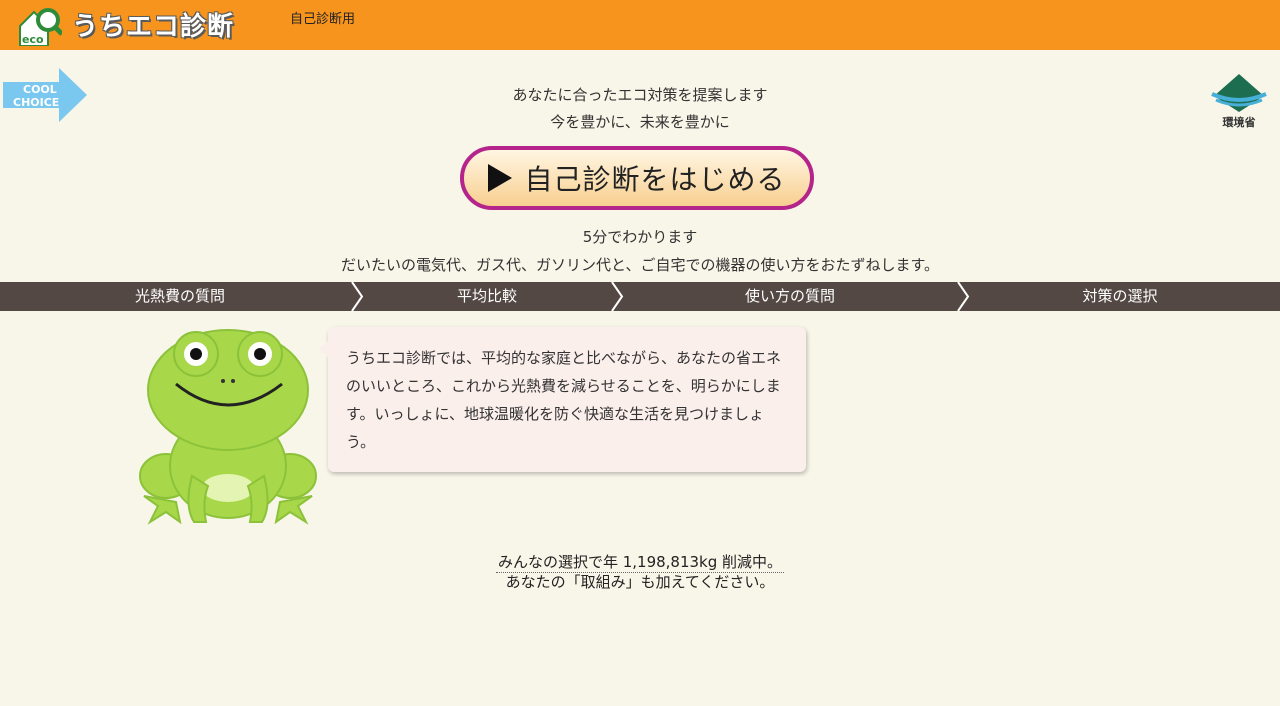  I want to click on progress-steps-bar: 光熱費の質問 平均比較 使い方の質問 対策の選択, so click(640, 296).